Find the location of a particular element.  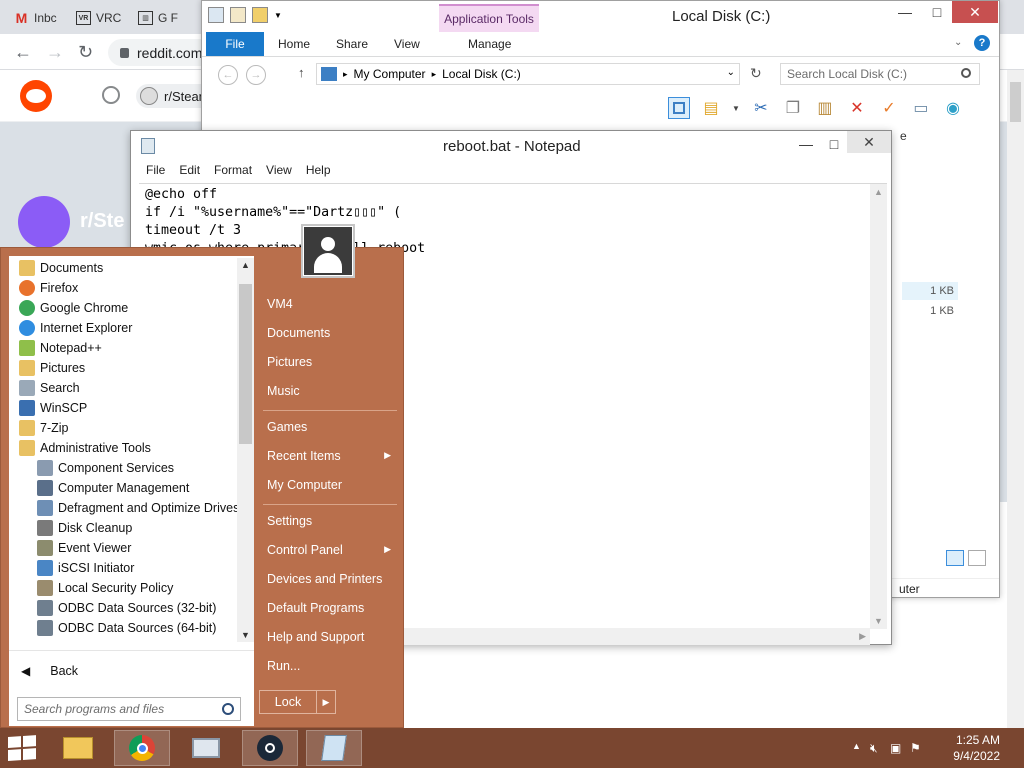

explorer-search-input: Search Local Disk (C:) is located at coordinates (880, 74).